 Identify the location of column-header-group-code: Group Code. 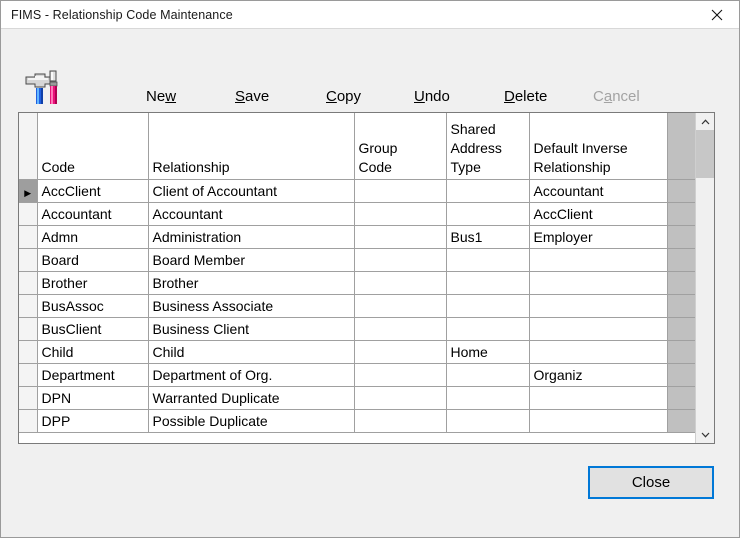
(400, 146).